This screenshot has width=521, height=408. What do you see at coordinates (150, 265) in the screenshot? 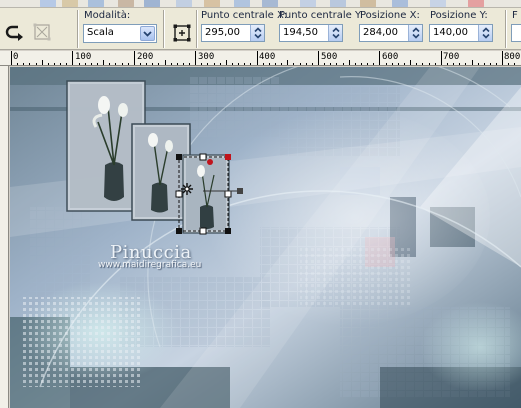
I see `watermark-url: www.maidiregrafica.eu` at bounding box center [150, 265].